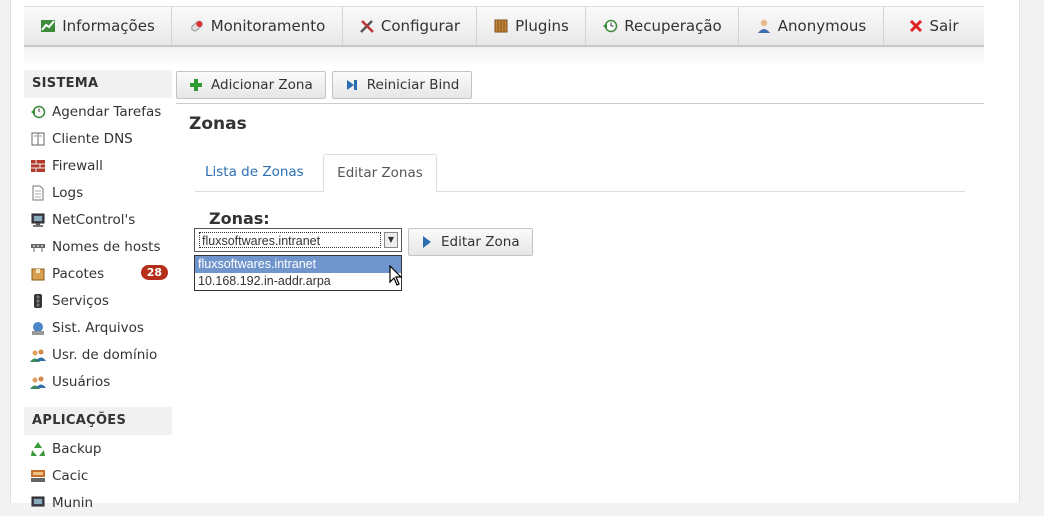 The height and width of the screenshot is (516, 1044). What do you see at coordinates (764, 26) in the screenshot?
I see `user-icon` at bounding box center [764, 26].